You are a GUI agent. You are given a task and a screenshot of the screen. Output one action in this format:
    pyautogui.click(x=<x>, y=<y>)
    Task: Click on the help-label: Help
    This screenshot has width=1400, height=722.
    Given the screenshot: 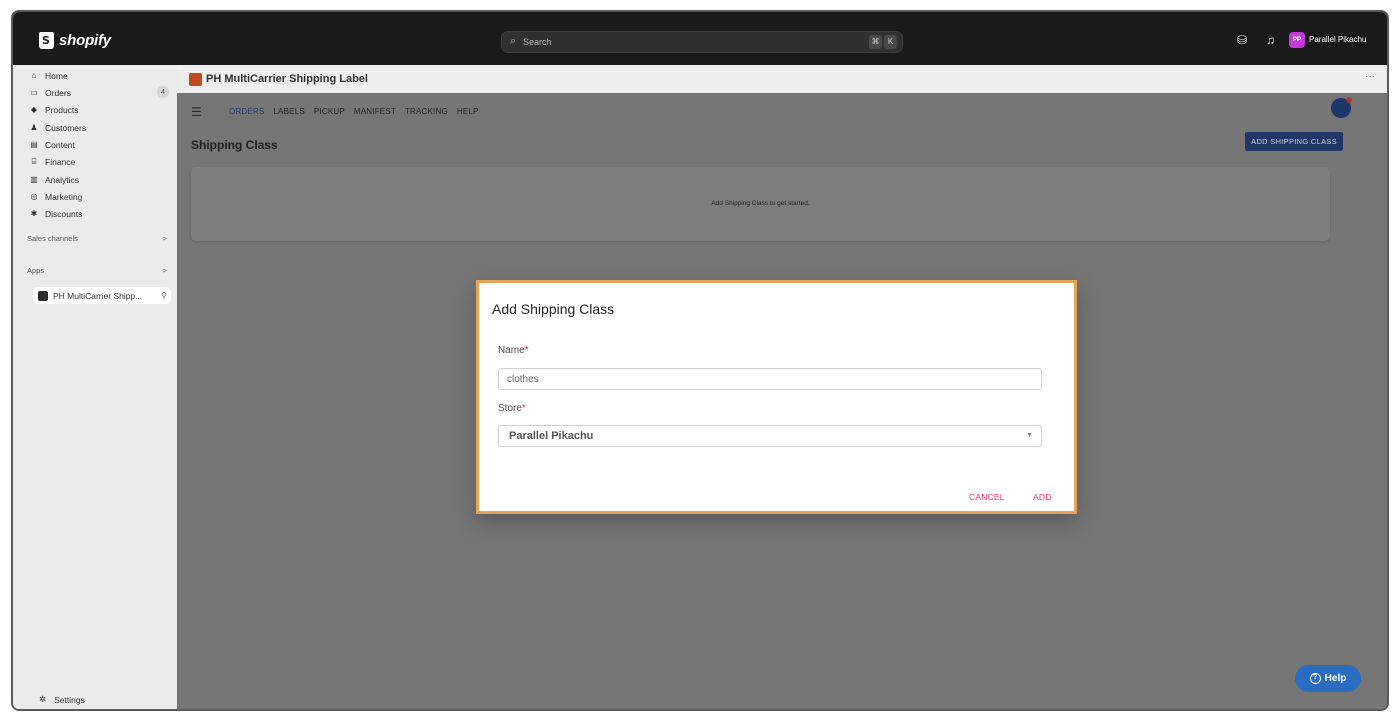 What is the action you would take?
    pyautogui.click(x=1335, y=678)
    